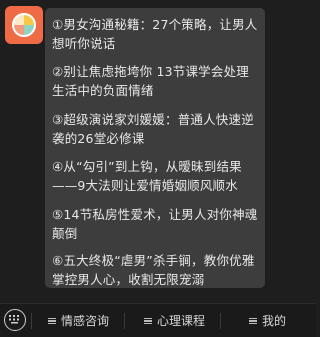  Describe the element at coordinates (181, 321) in the screenshot. I see `tab-label: 心理课程` at that location.